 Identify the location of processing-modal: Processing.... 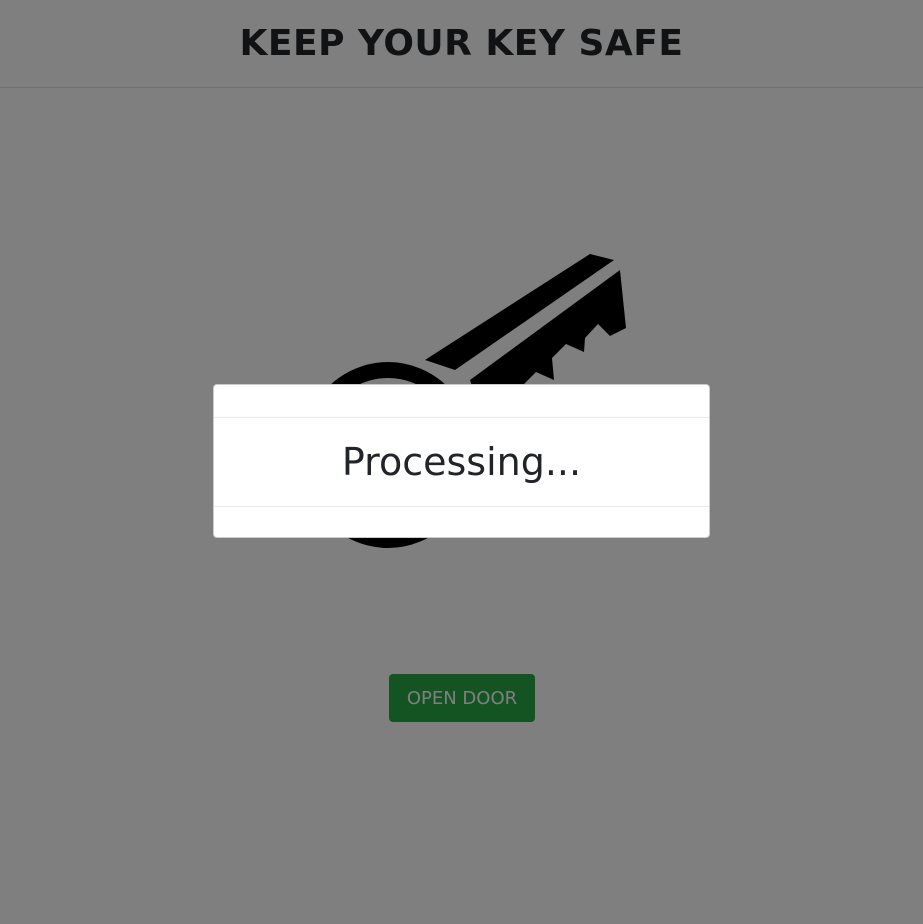
(461, 461).